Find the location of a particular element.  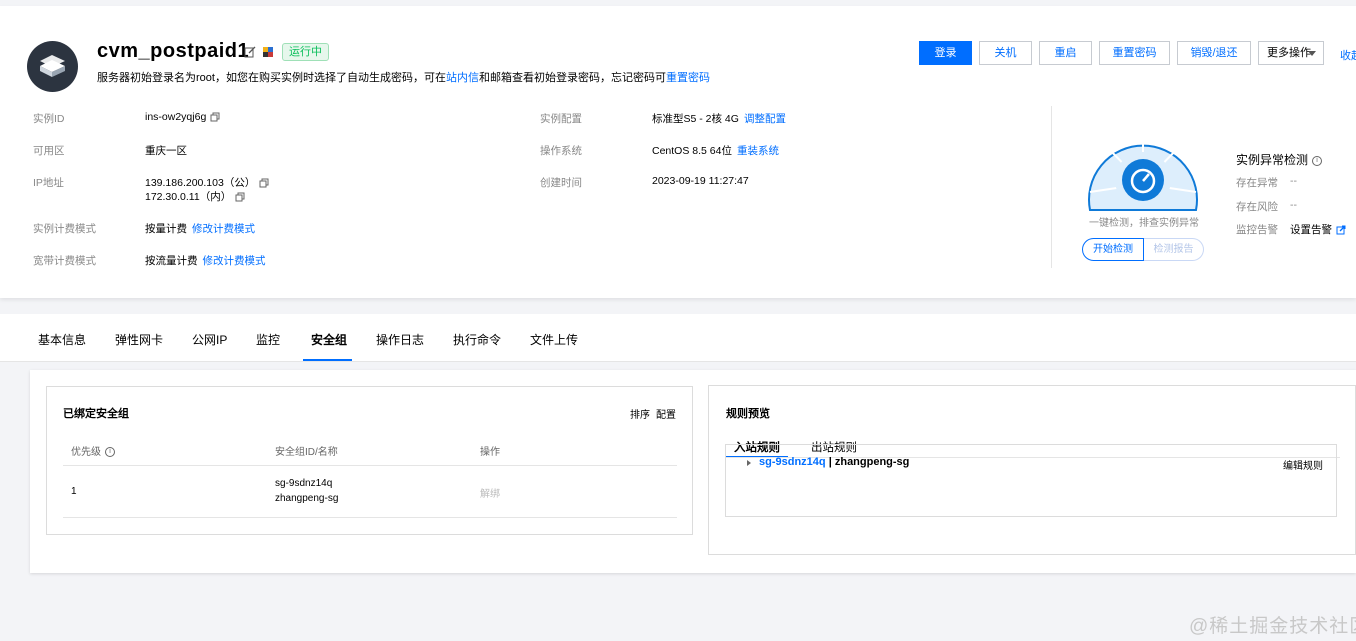

public-ip-value: 139.186.200.103（公） is located at coordinates (207, 182).